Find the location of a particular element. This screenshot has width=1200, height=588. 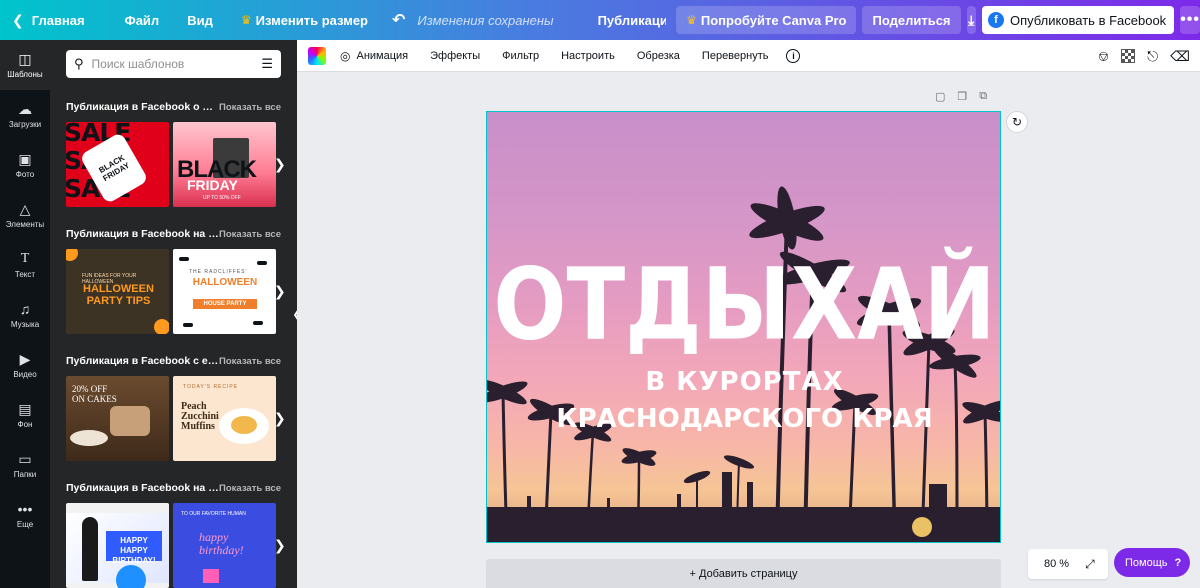

more-options-button: ••• is located at coordinates (1190, 20).